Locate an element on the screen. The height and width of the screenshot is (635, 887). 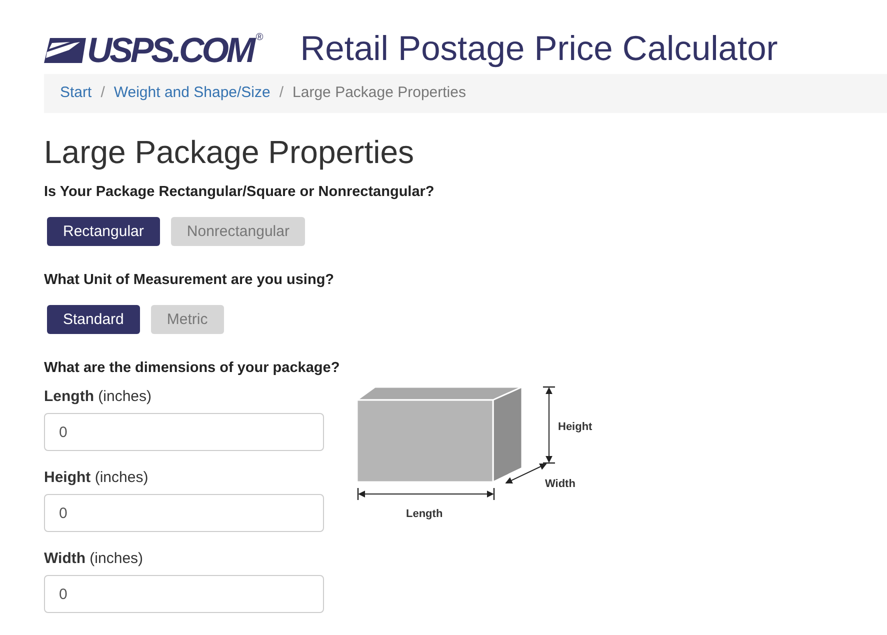
option-button: Rectangular is located at coordinates (103, 231).